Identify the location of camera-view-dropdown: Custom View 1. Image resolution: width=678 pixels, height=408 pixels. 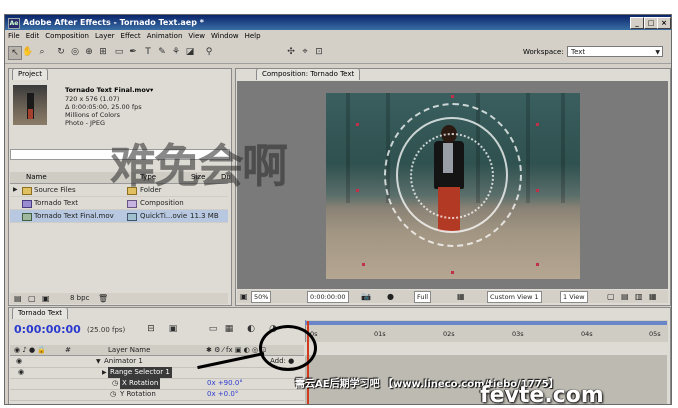
(514, 297).